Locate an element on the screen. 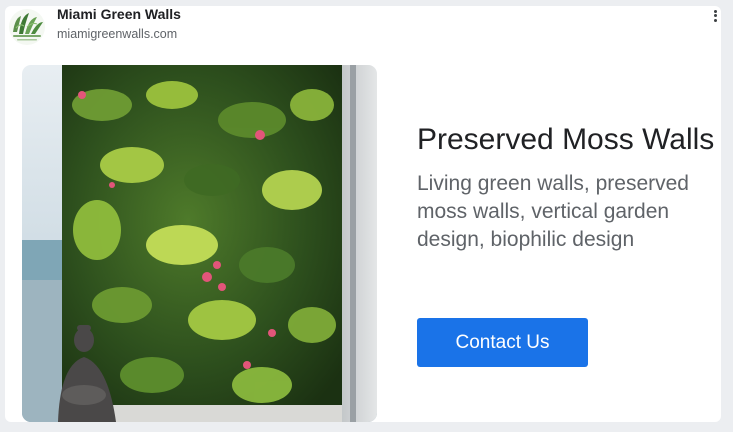 The width and height of the screenshot is (733, 432). contact-us-button: Contact Us is located at coordinates (502, 342).